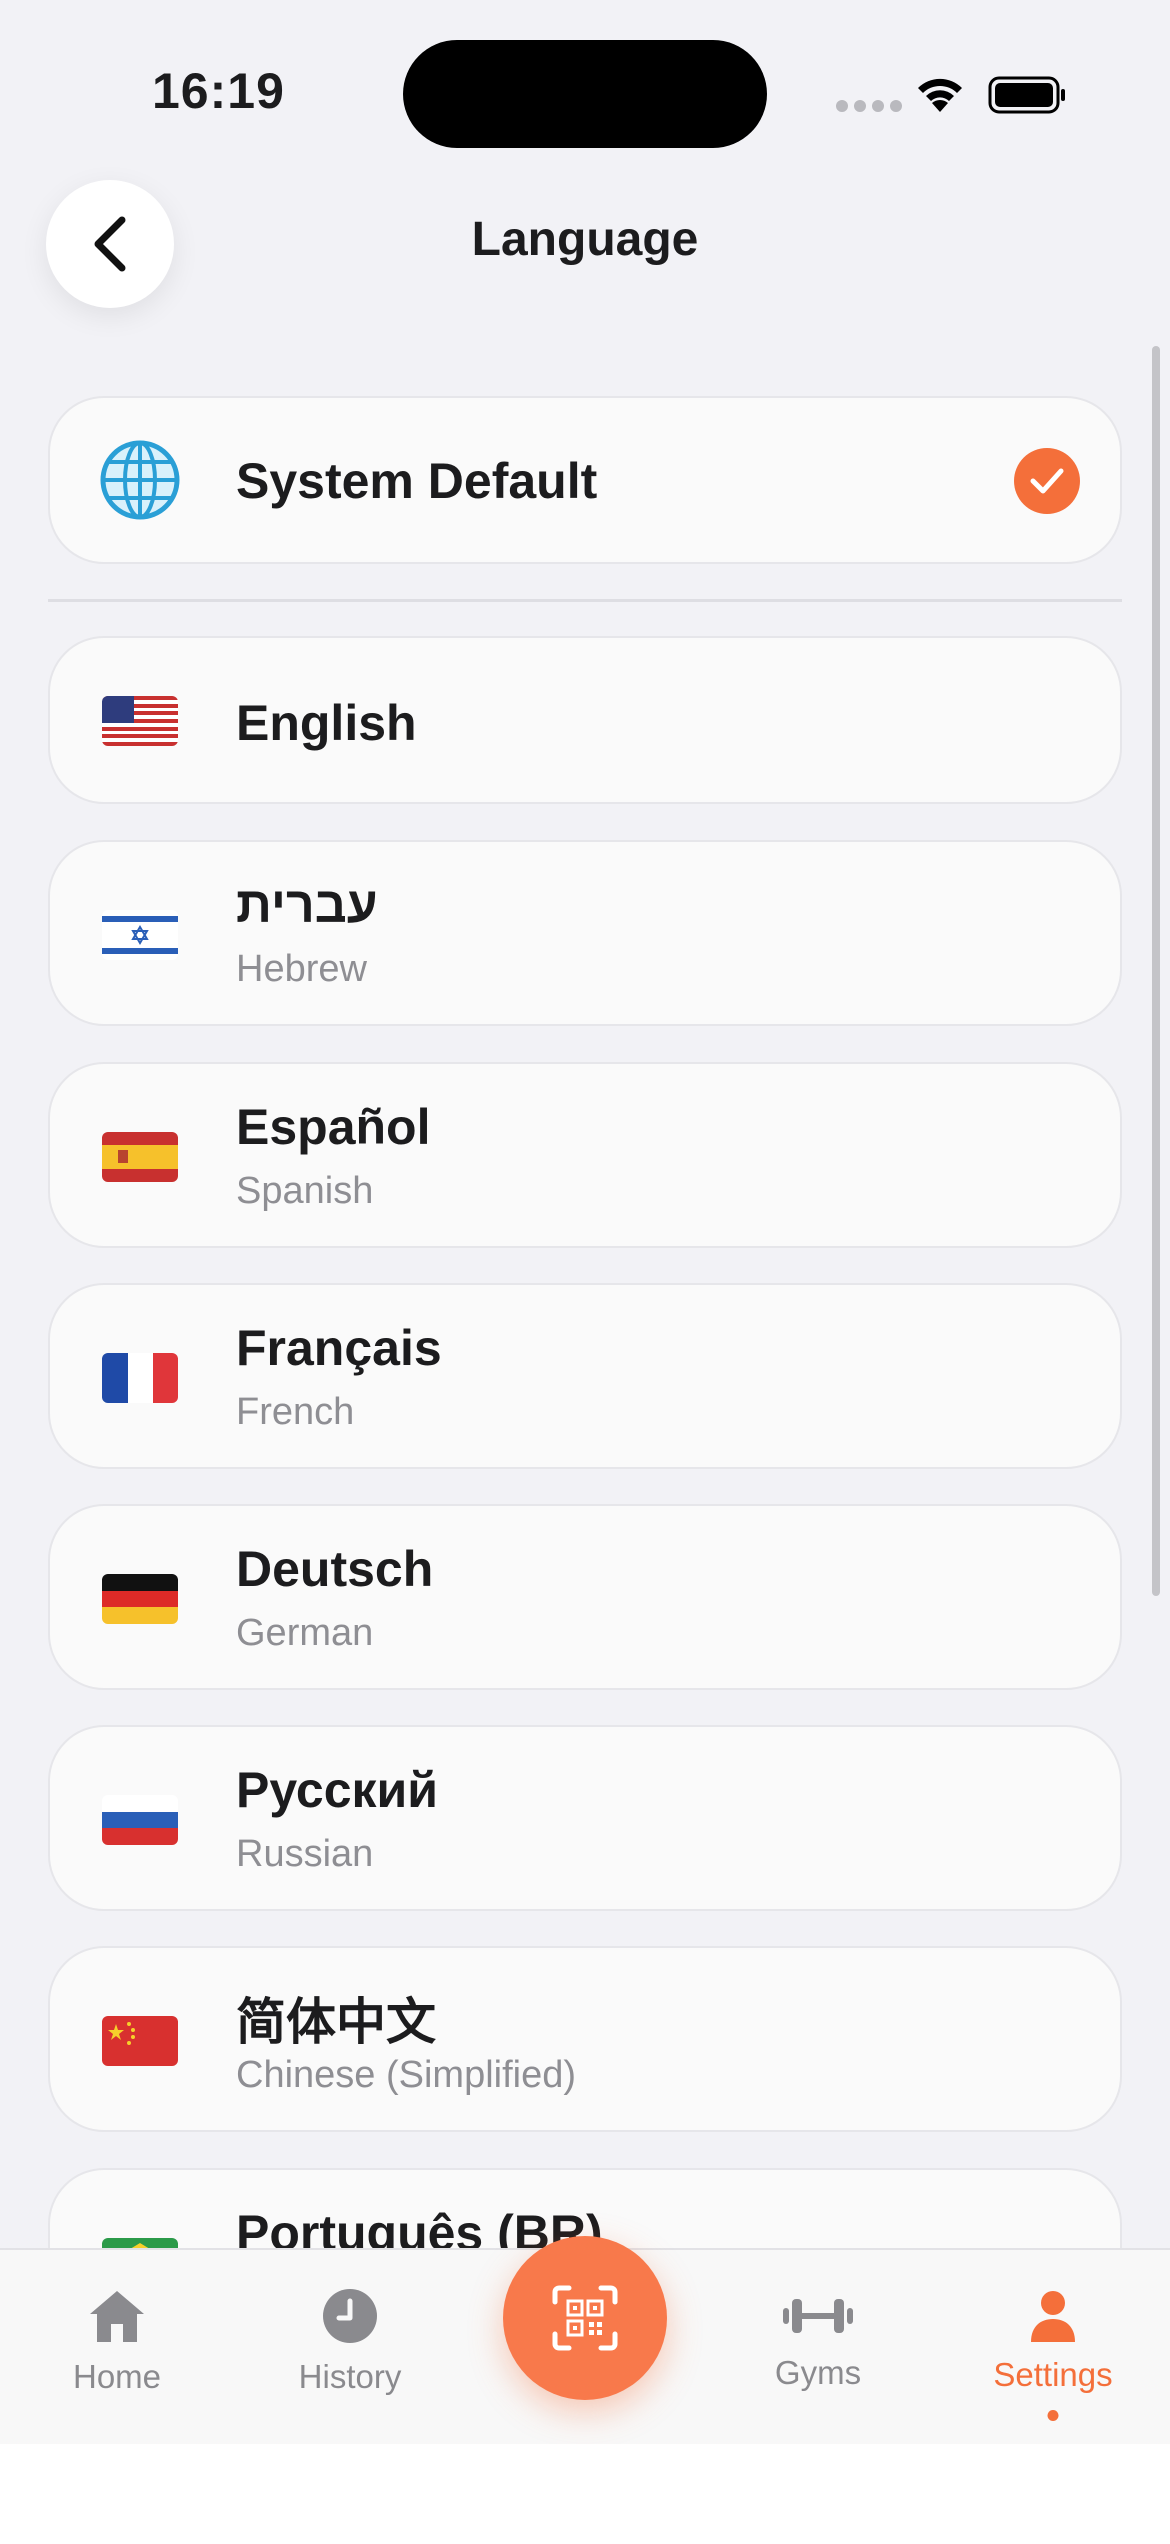  What do you see at coordinates (585, 94) in the screenshot?
I see `dynamic-island` at bounding box center [585, 94].